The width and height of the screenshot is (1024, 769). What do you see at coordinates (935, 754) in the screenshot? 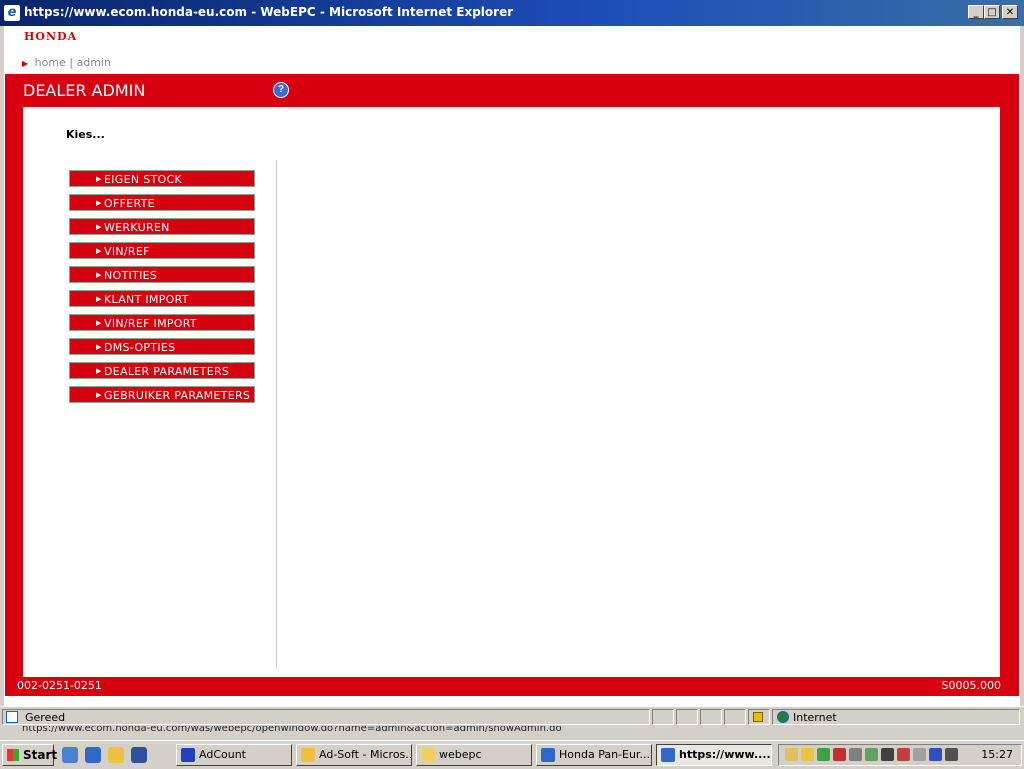
I see `g-icon` at bounding box center [935, 754].